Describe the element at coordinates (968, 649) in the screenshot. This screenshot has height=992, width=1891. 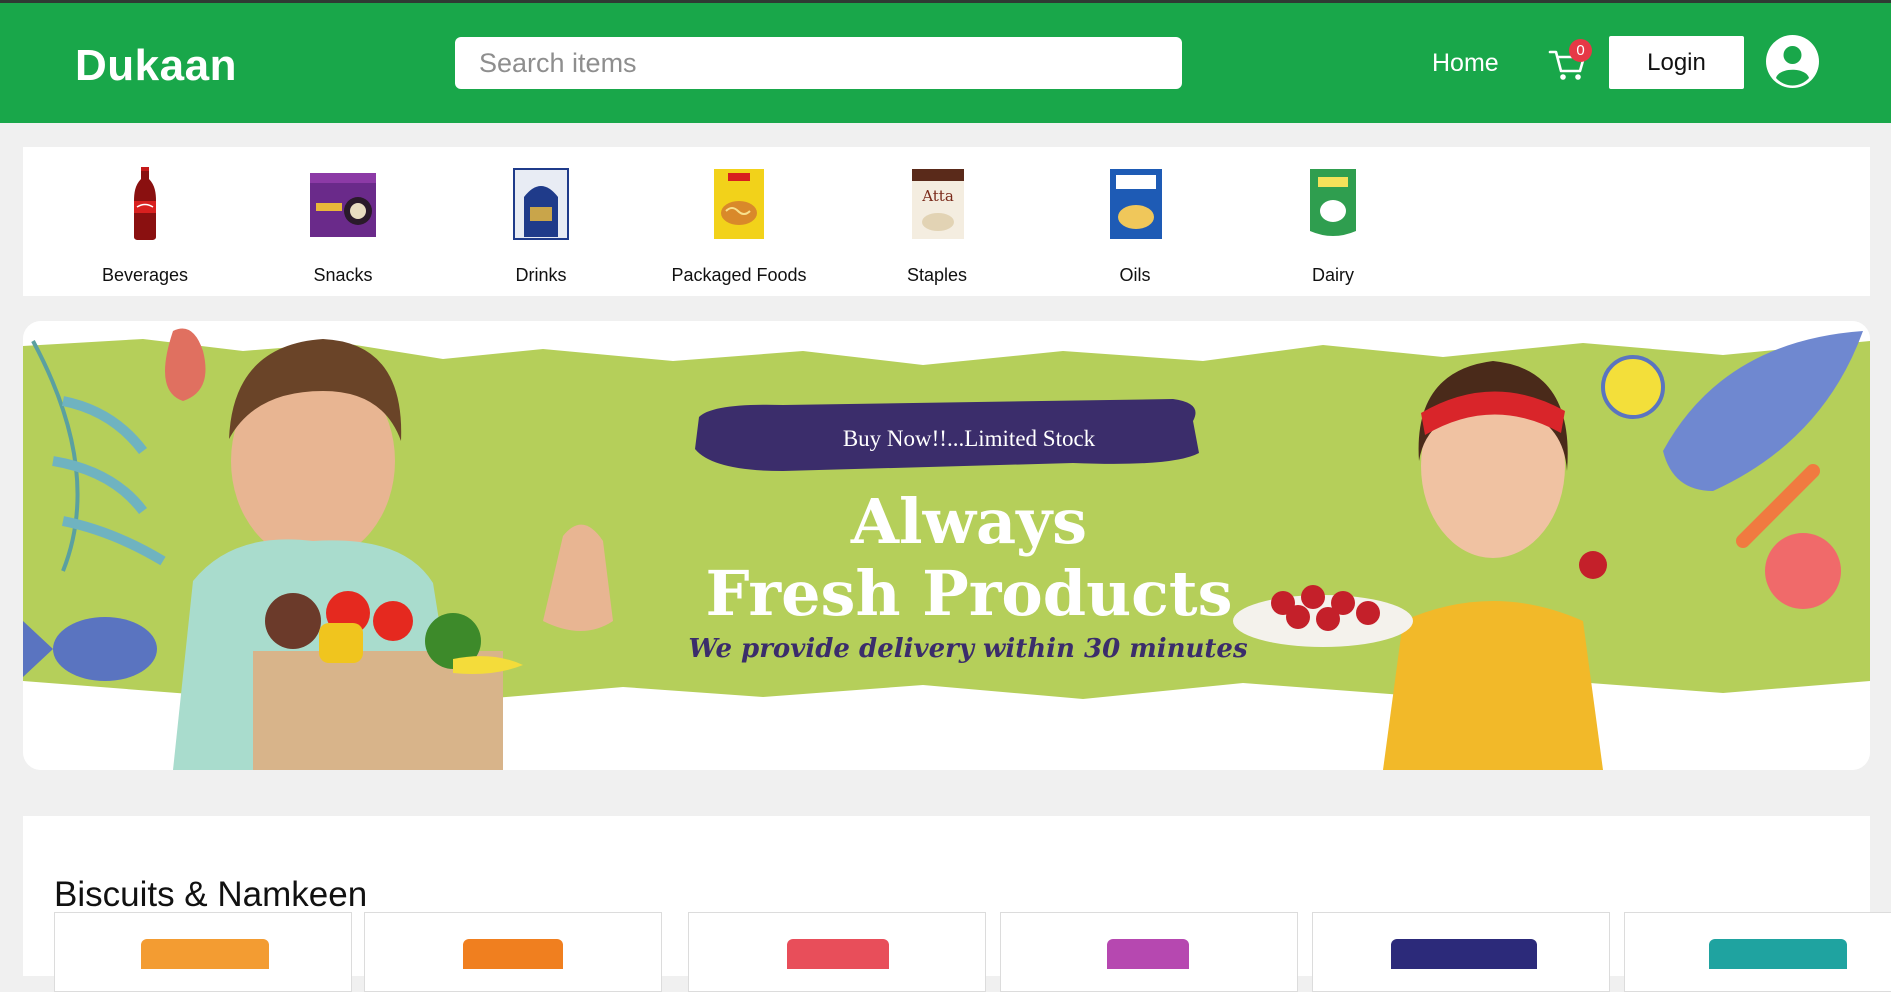
I see `banner-subtitle: We provide delivery within 30 minutes` at that location.